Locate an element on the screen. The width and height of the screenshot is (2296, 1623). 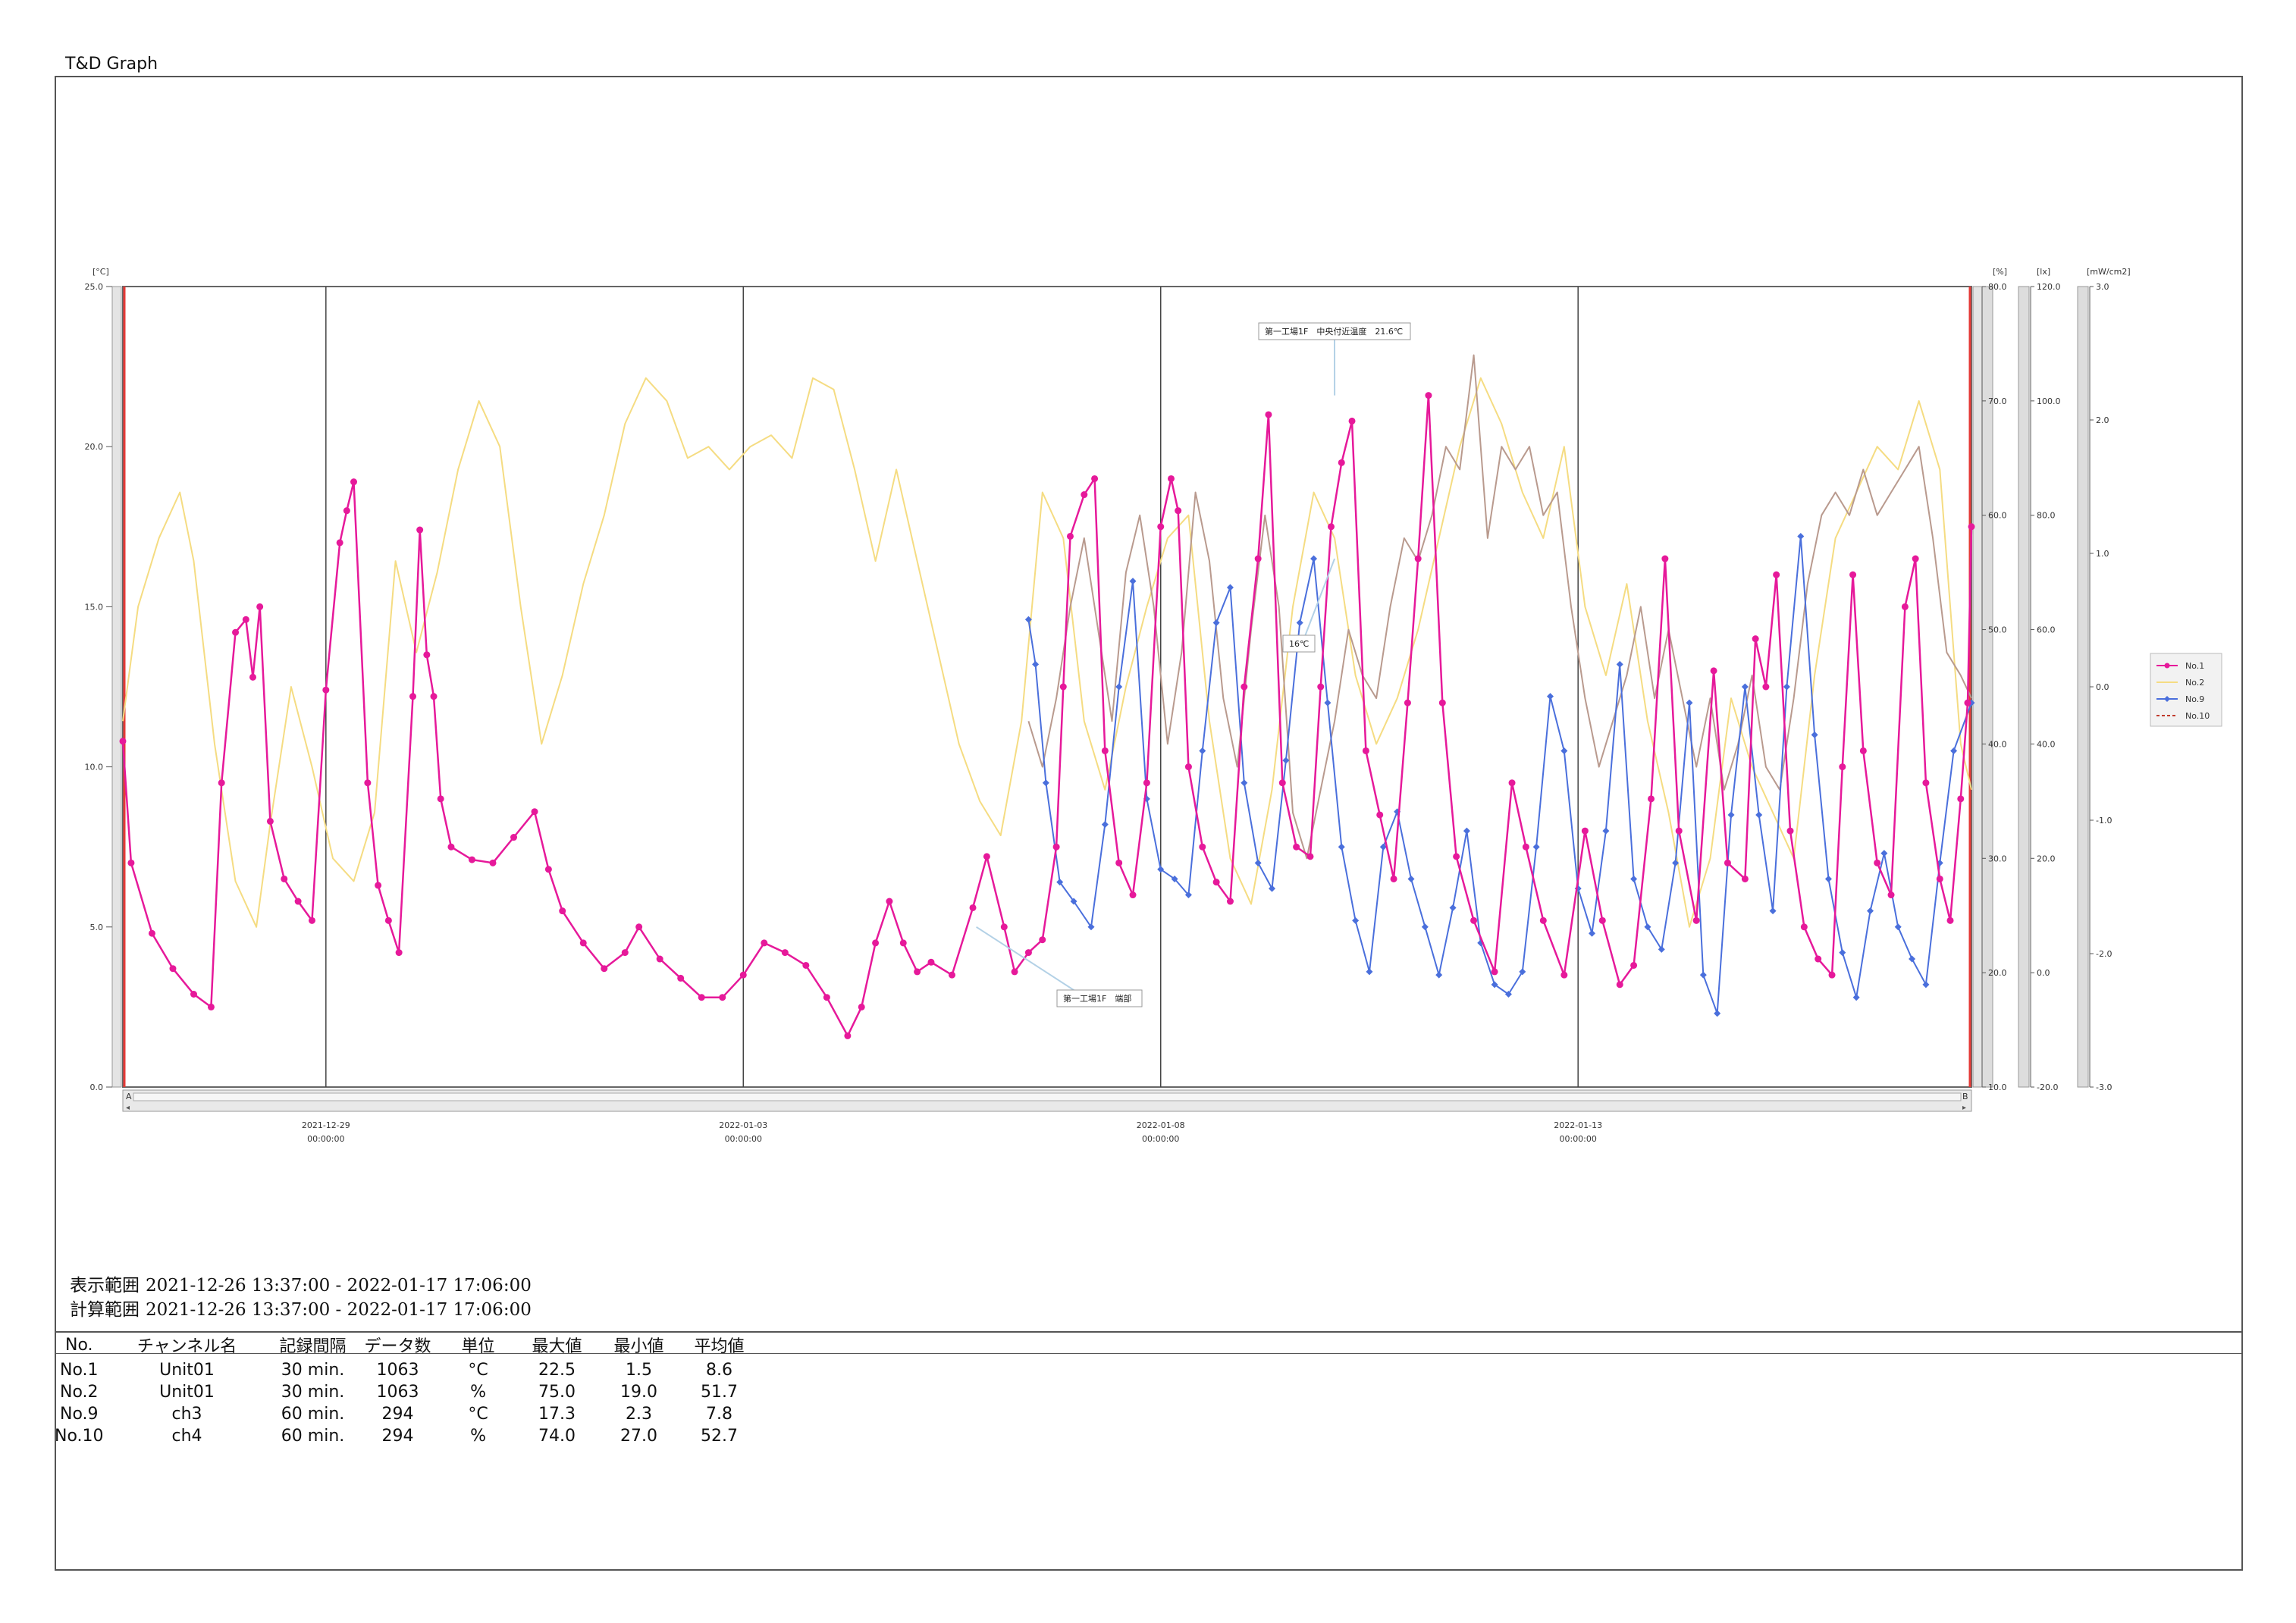
x-tick-date: 2022-01-03 is located at coordinates (743, 1125).